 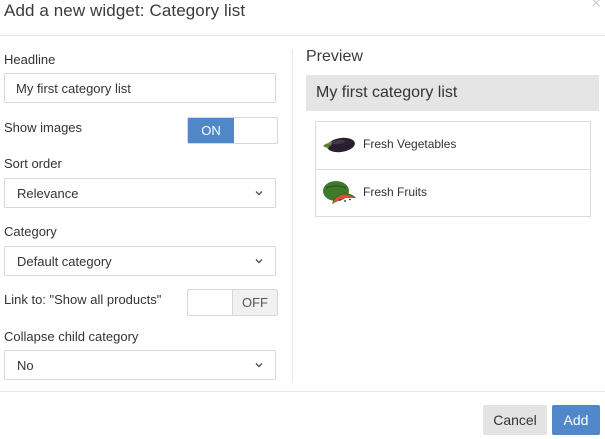 What do you see at coordinates (254, 302) in the screenshot?
I see `link-to-toggle-off: OFF` at bounding box center [254, 302].